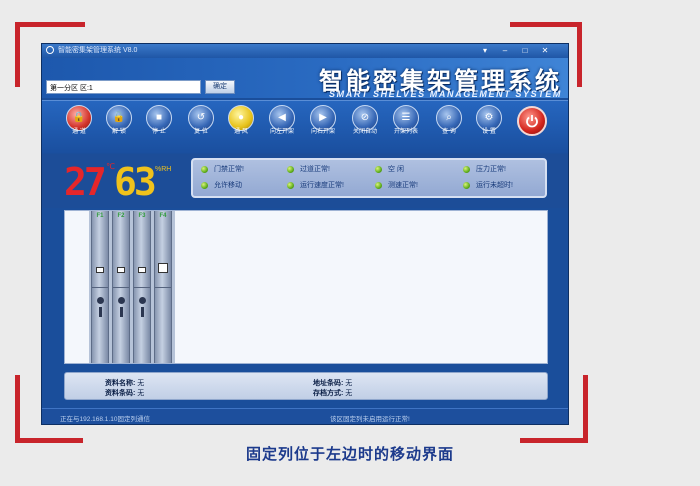 The width and height of the screenshot is (700, 486). Describe the element at coordinates (98, 50) in the screenshot. I see `window-title: 智能密集架管理系统 V8.0` at that location.